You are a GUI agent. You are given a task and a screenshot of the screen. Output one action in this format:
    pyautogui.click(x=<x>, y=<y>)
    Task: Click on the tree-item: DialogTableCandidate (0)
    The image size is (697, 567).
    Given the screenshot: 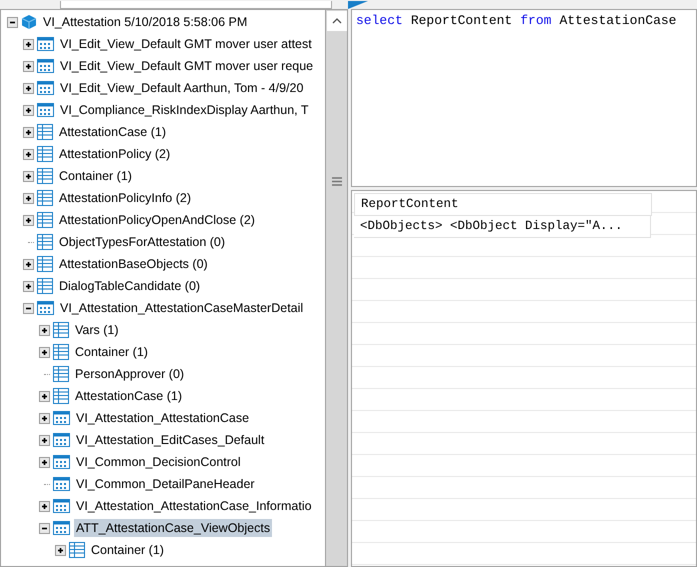 What is the action you would take?
    pyautogui.click(x=129, y=286)
    